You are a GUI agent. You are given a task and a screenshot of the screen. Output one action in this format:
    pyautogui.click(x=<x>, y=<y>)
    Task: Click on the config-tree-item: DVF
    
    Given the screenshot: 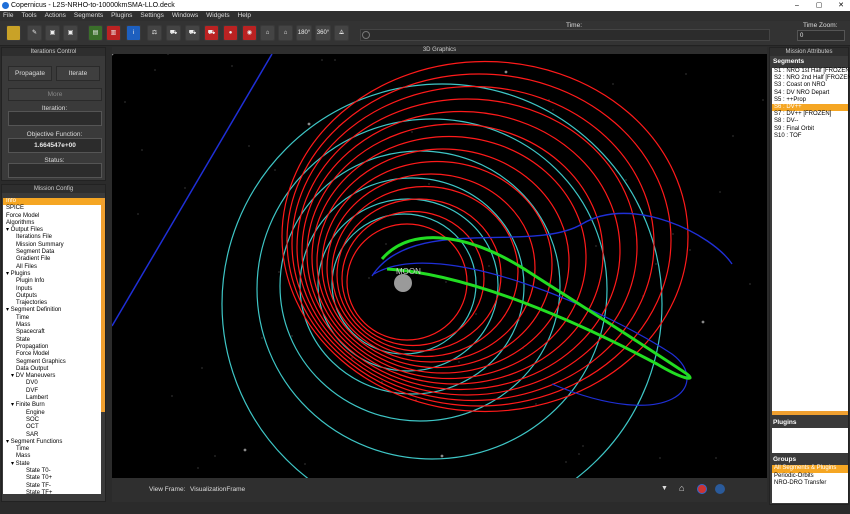 What is the action you would take?
    pyautogui.click(x=52, y=391)
    